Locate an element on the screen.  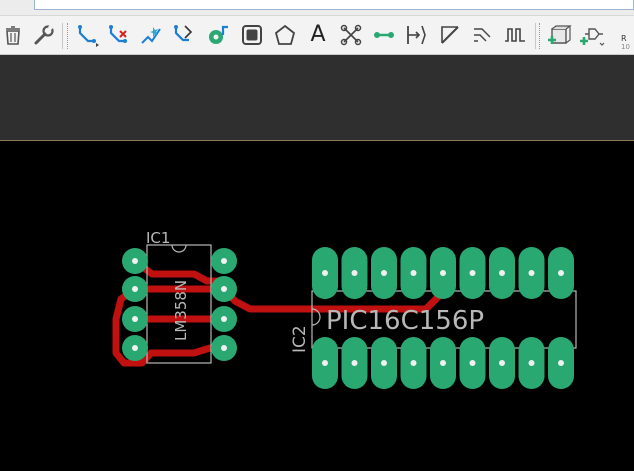
delete-tool-button is located at coordinates (13, 35).